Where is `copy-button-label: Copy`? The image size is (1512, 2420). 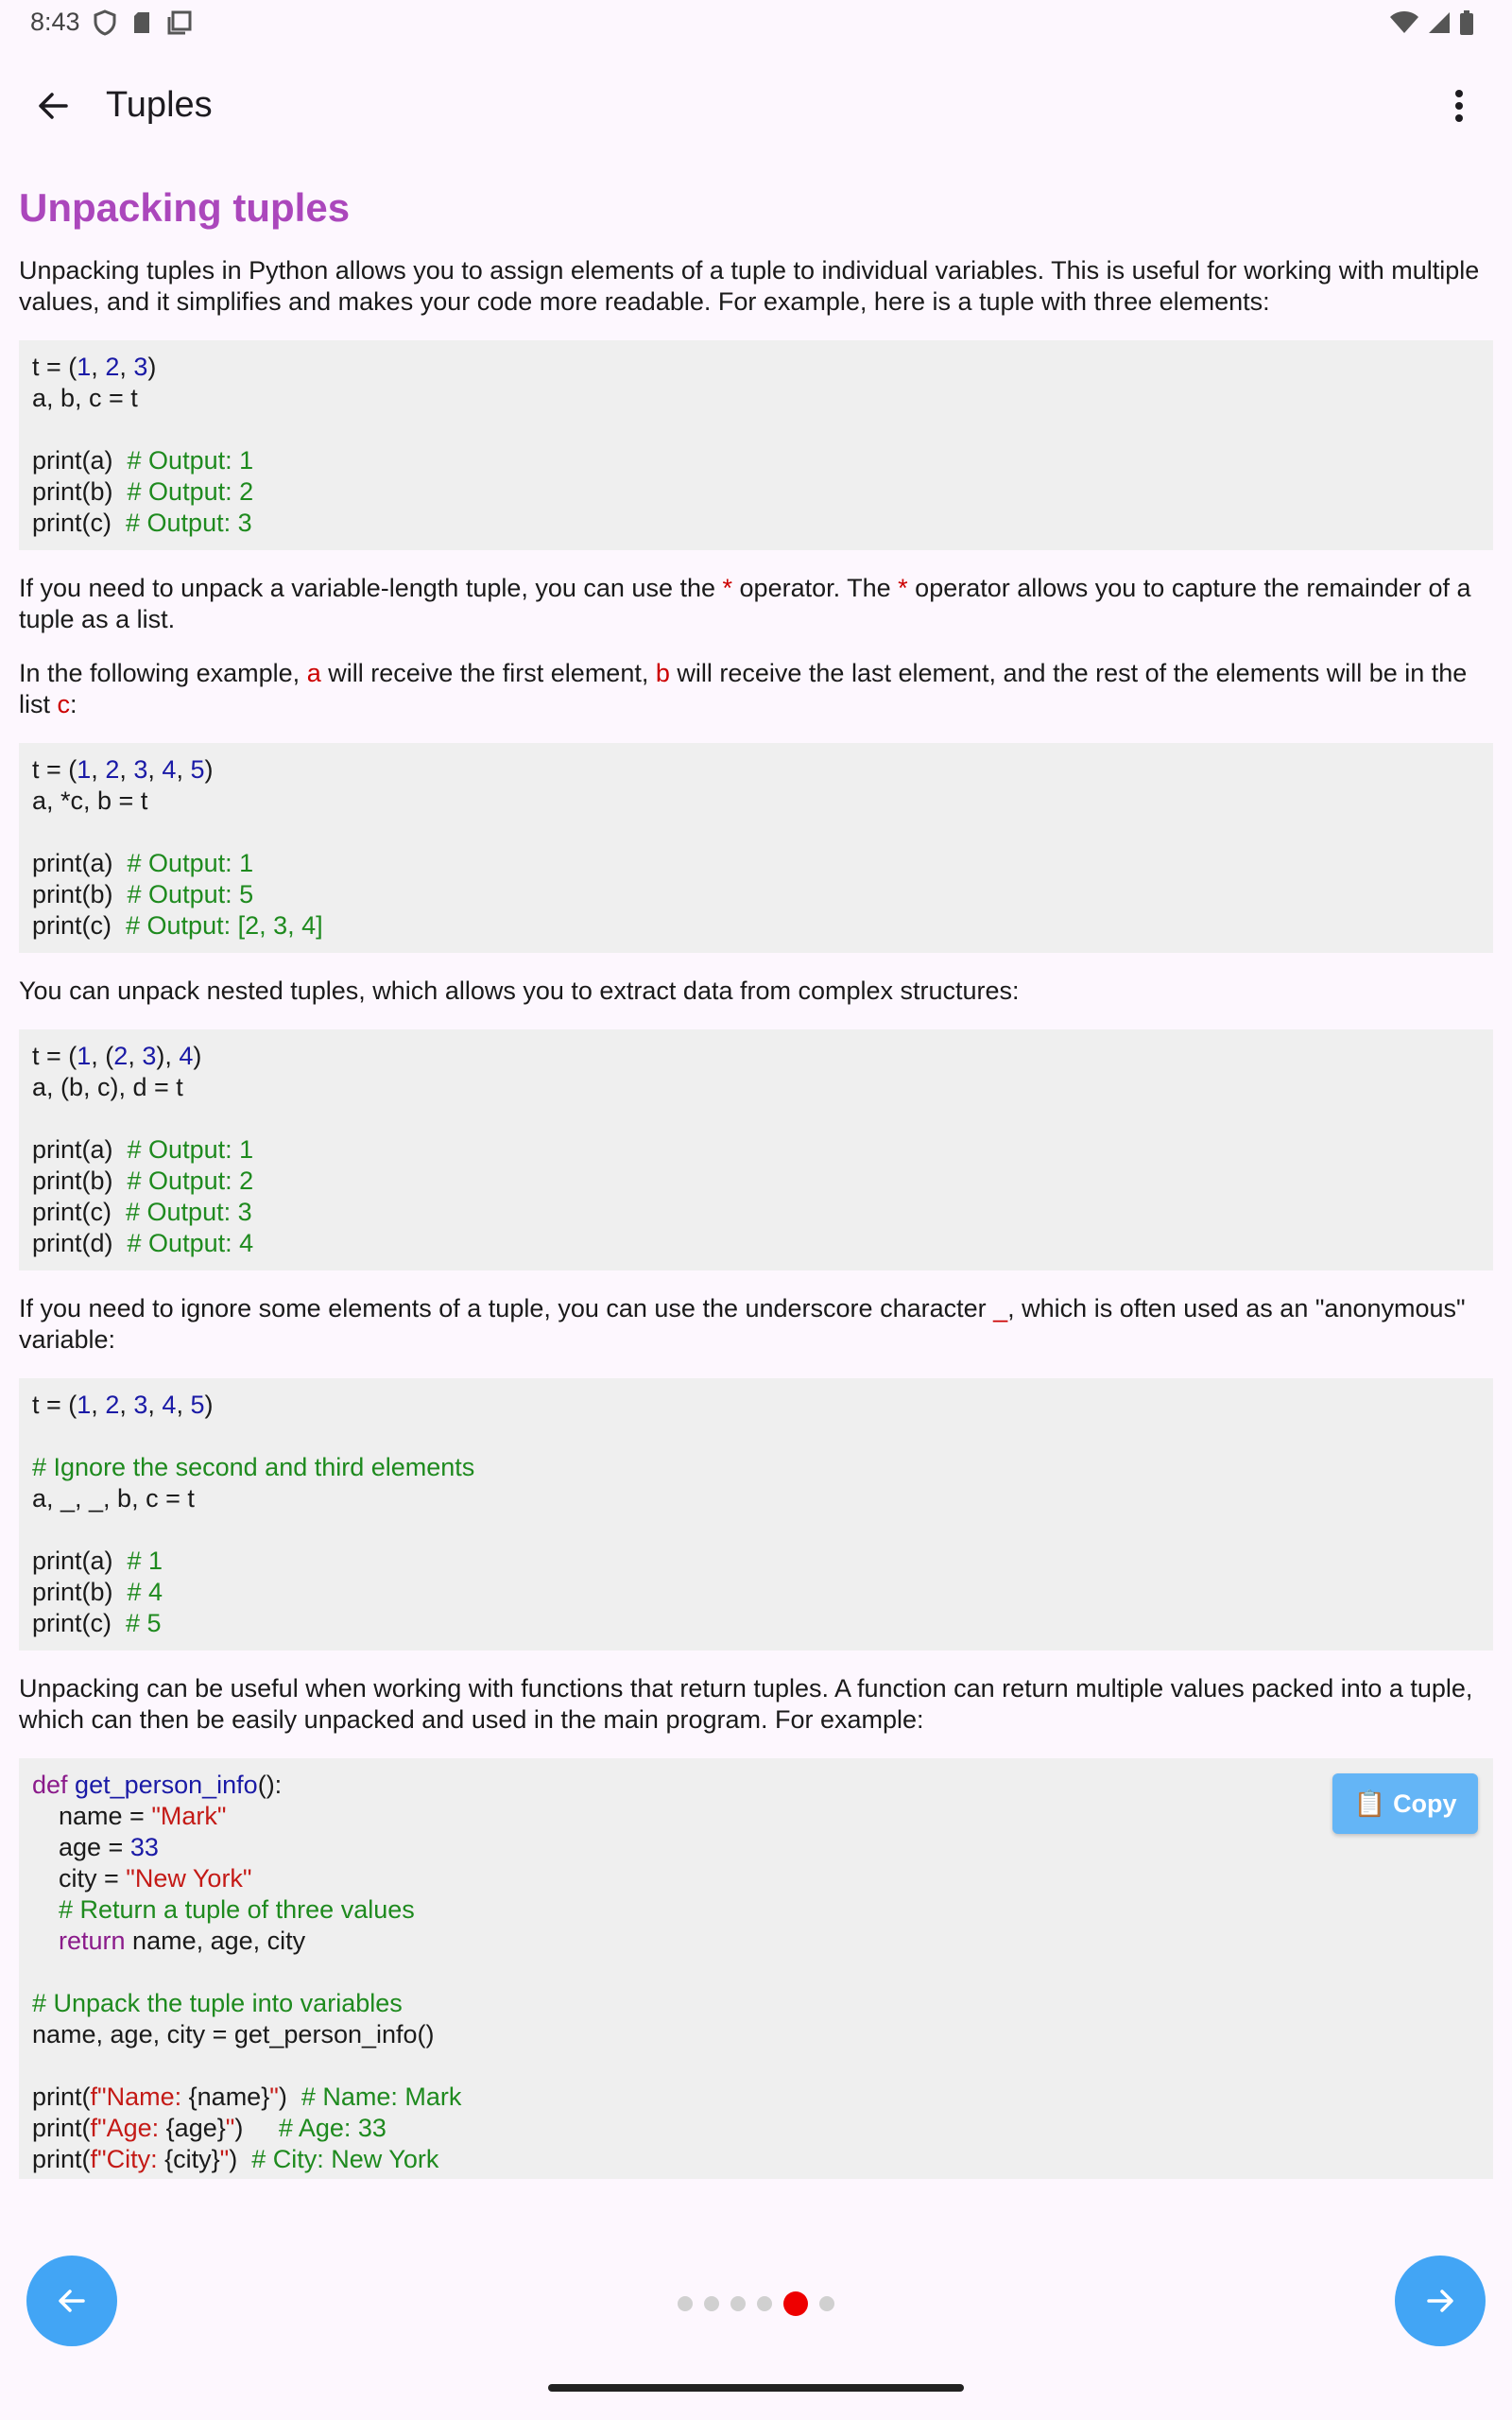 copy-button-label: Copy is located at coordinates (1425, 1803).